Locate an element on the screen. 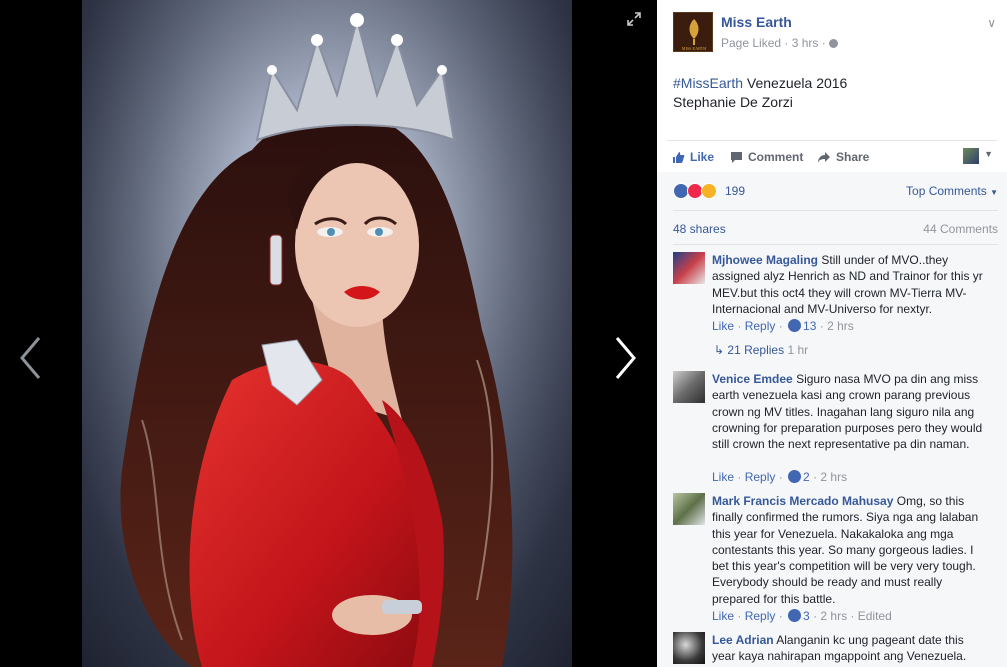 Image resolution: width=1007 pixels, height=667 pixels. comment-actions: Like · Reply · 3 · 2 hrs · Edited is located at coordinates (802, 616).